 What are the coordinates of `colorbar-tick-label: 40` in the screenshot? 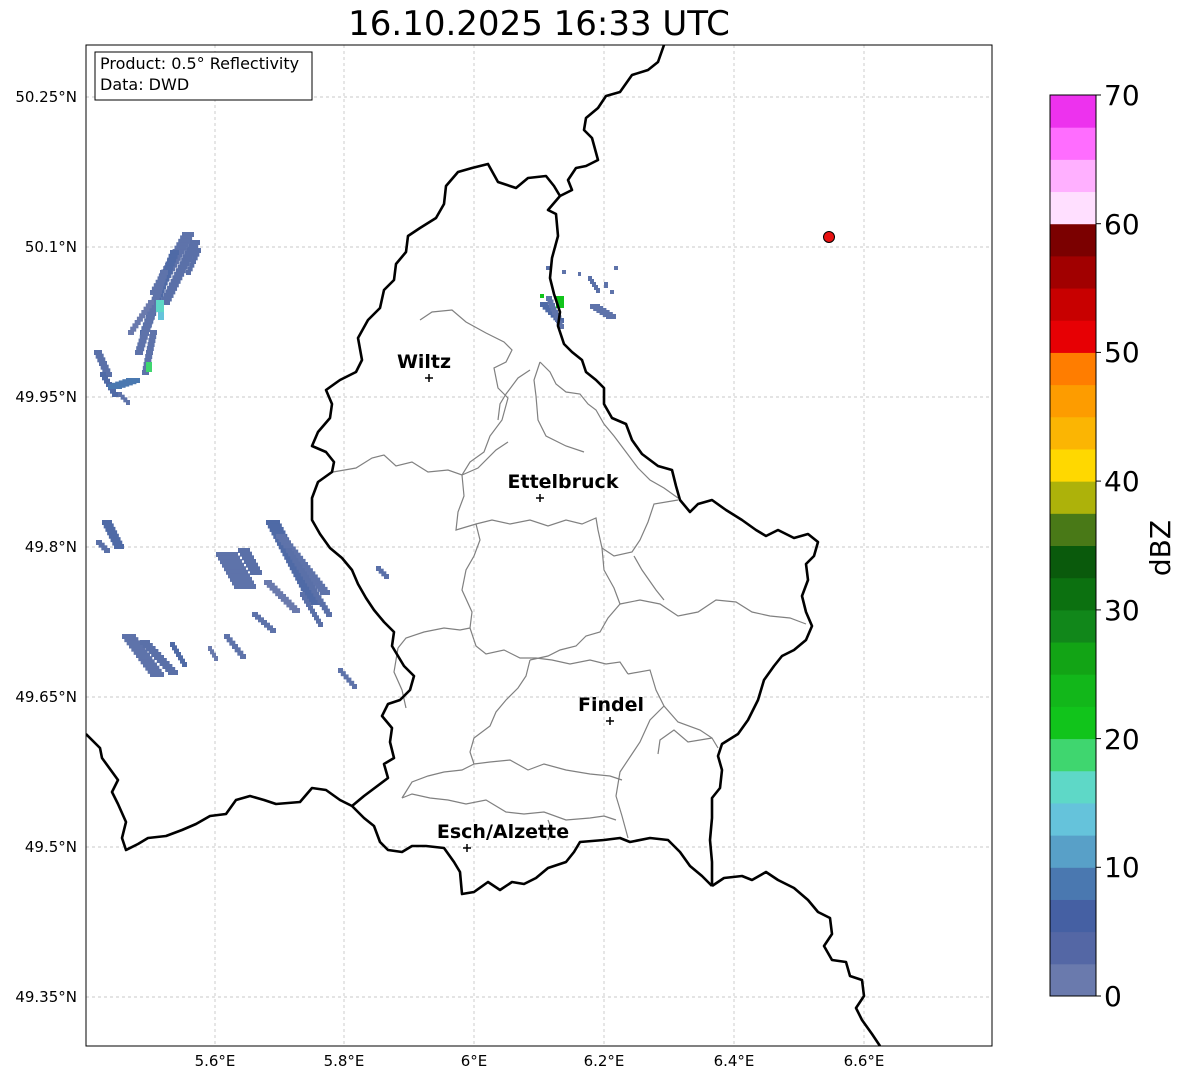 It's located at (1122, 481).